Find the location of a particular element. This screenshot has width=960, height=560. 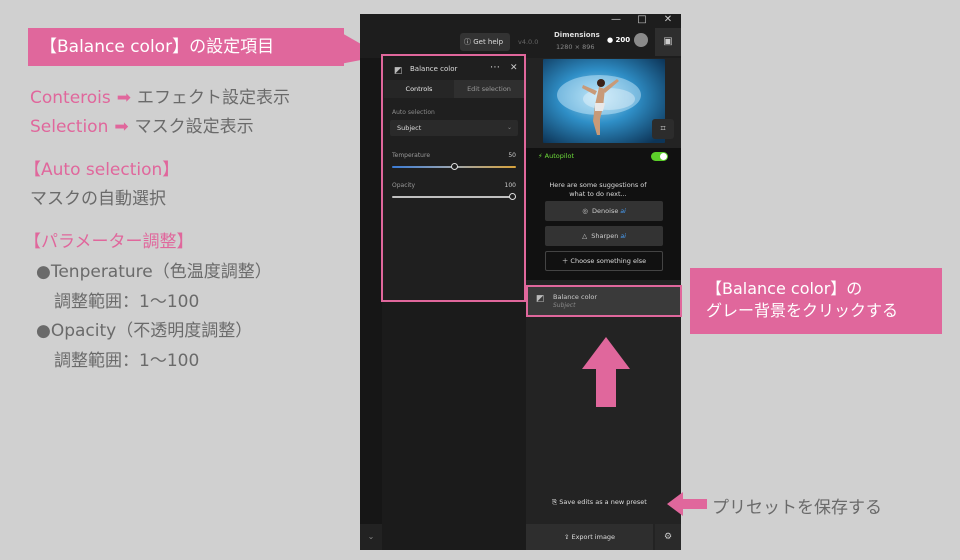

controls-note: Conterois ➡ エフェクト設定表示 is located at coordinates (160, 98).